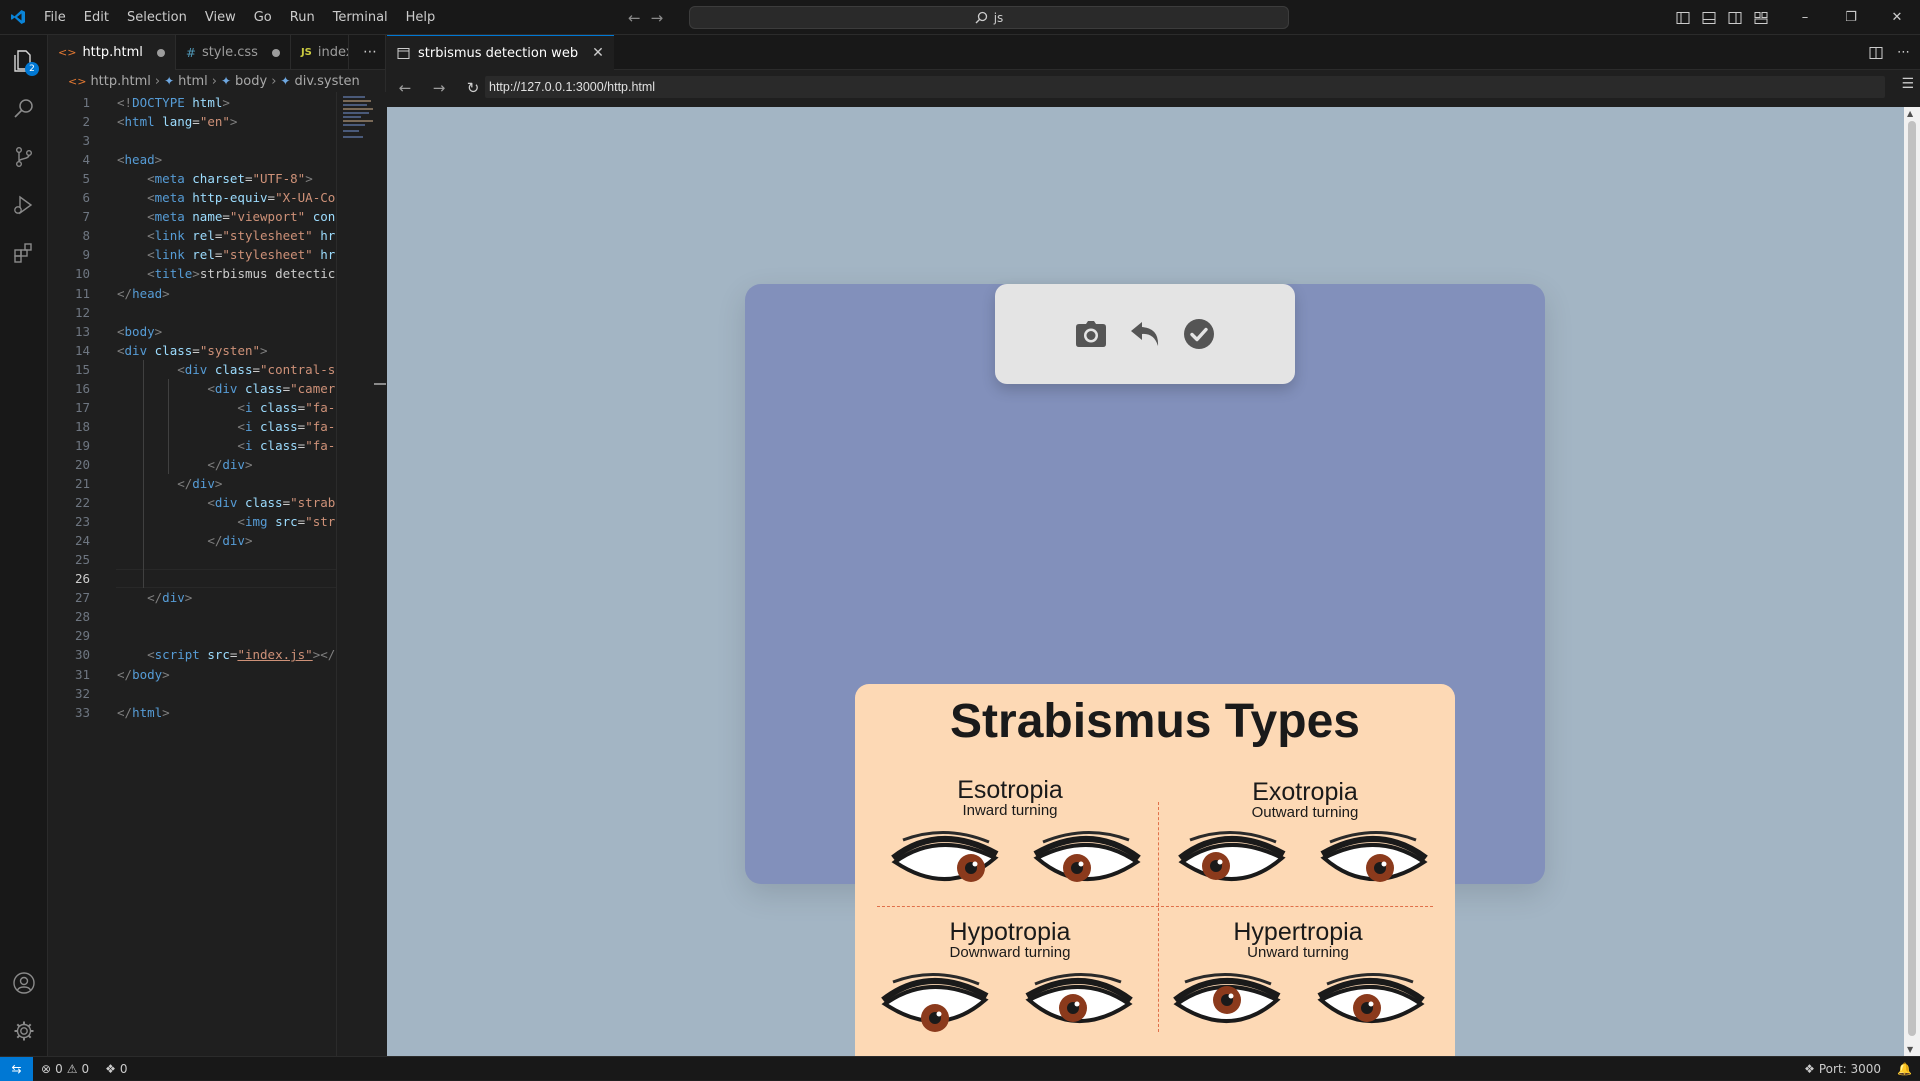  I want to click on explorer-icon: 2, so click(24, 61).